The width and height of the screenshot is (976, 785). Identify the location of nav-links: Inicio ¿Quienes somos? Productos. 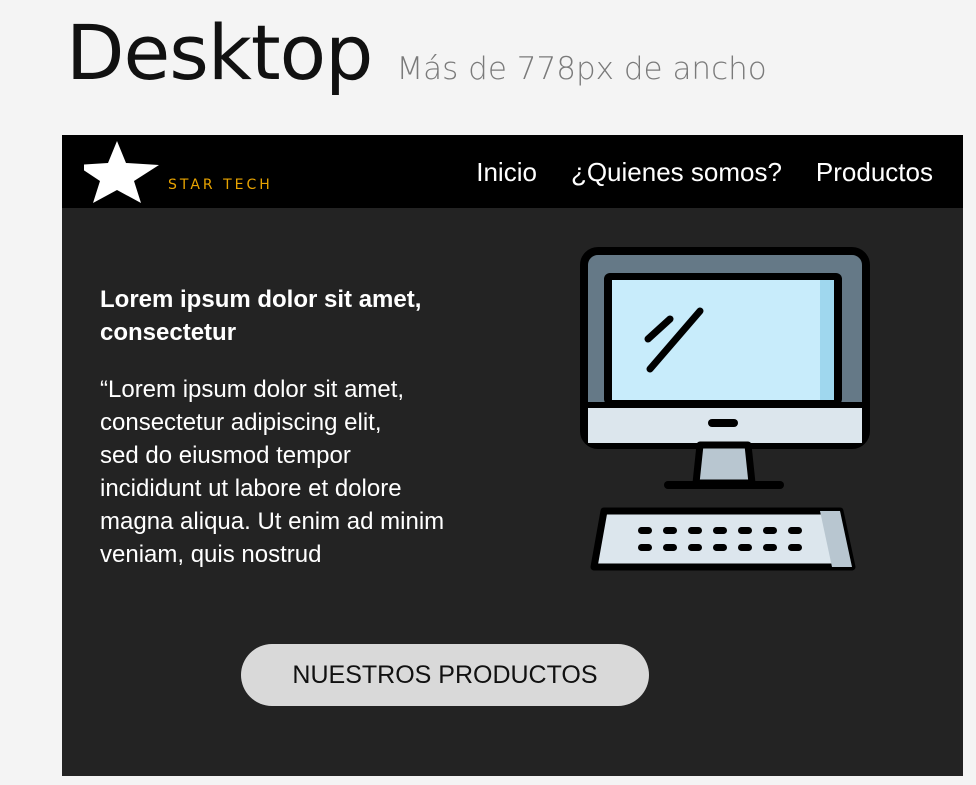
(687, 172).